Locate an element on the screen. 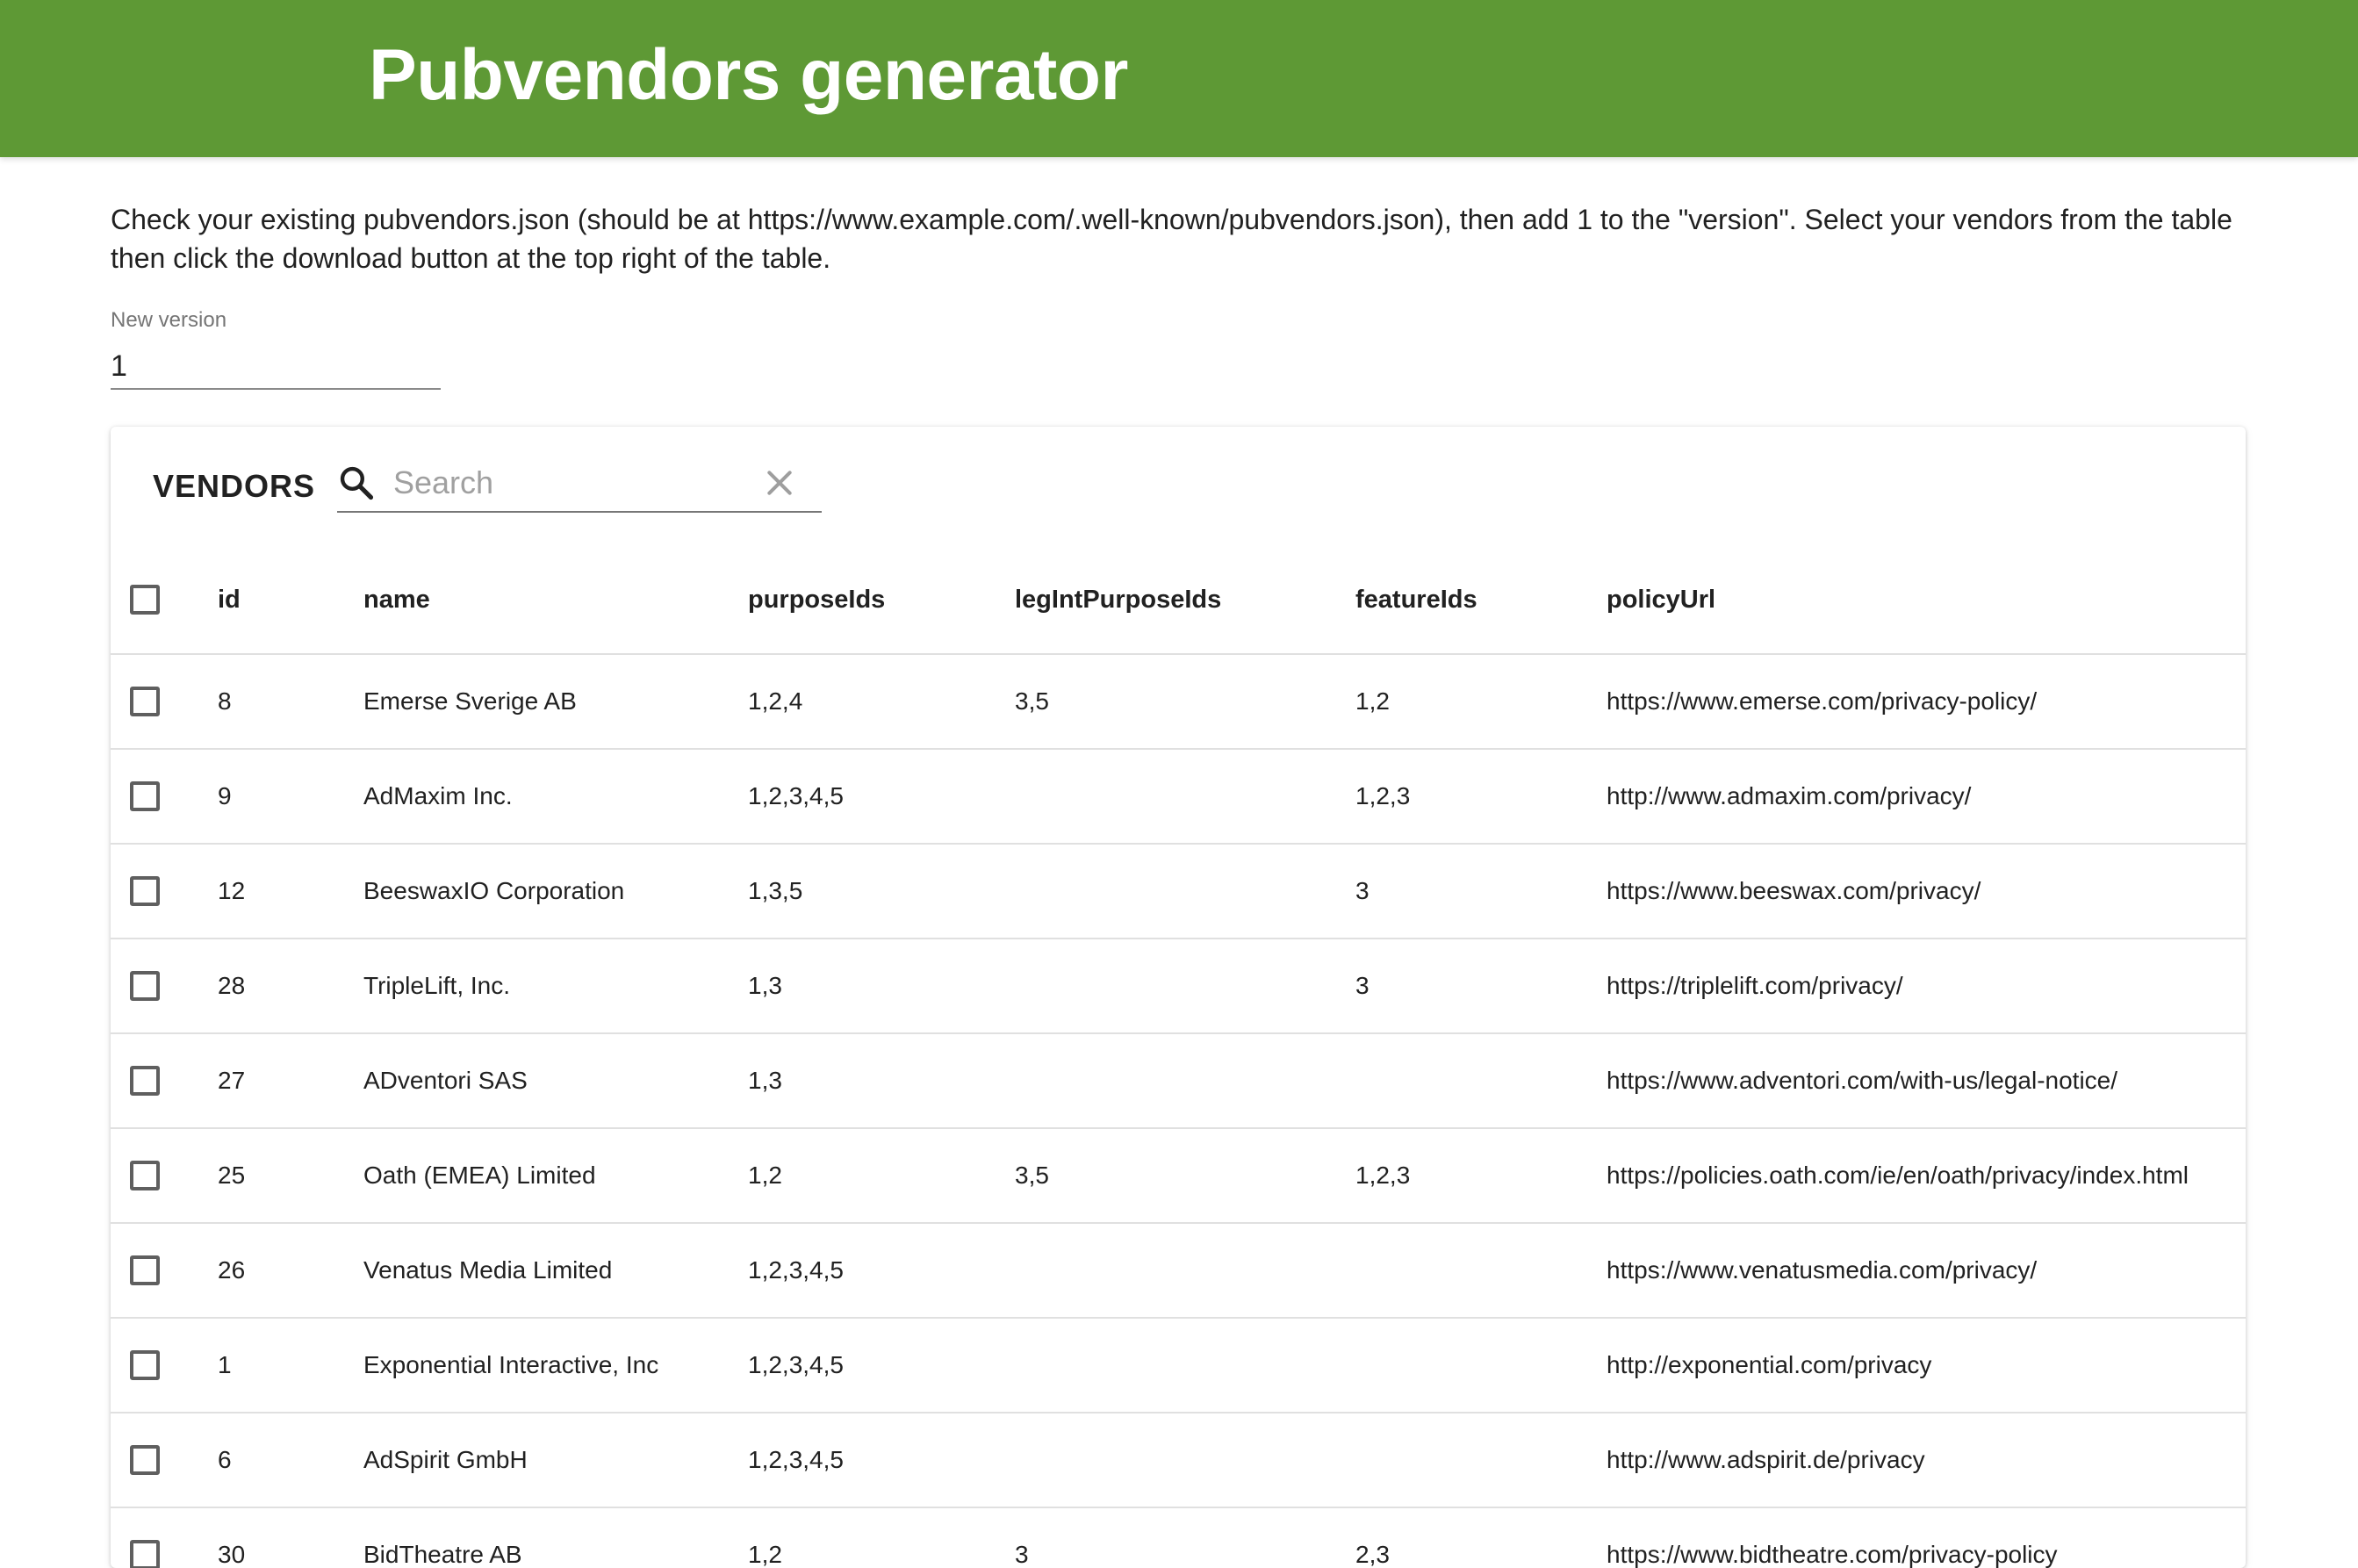 This screenshot has width=2358, height=1568. column-header-name: name is located at coordinates (396, 599).